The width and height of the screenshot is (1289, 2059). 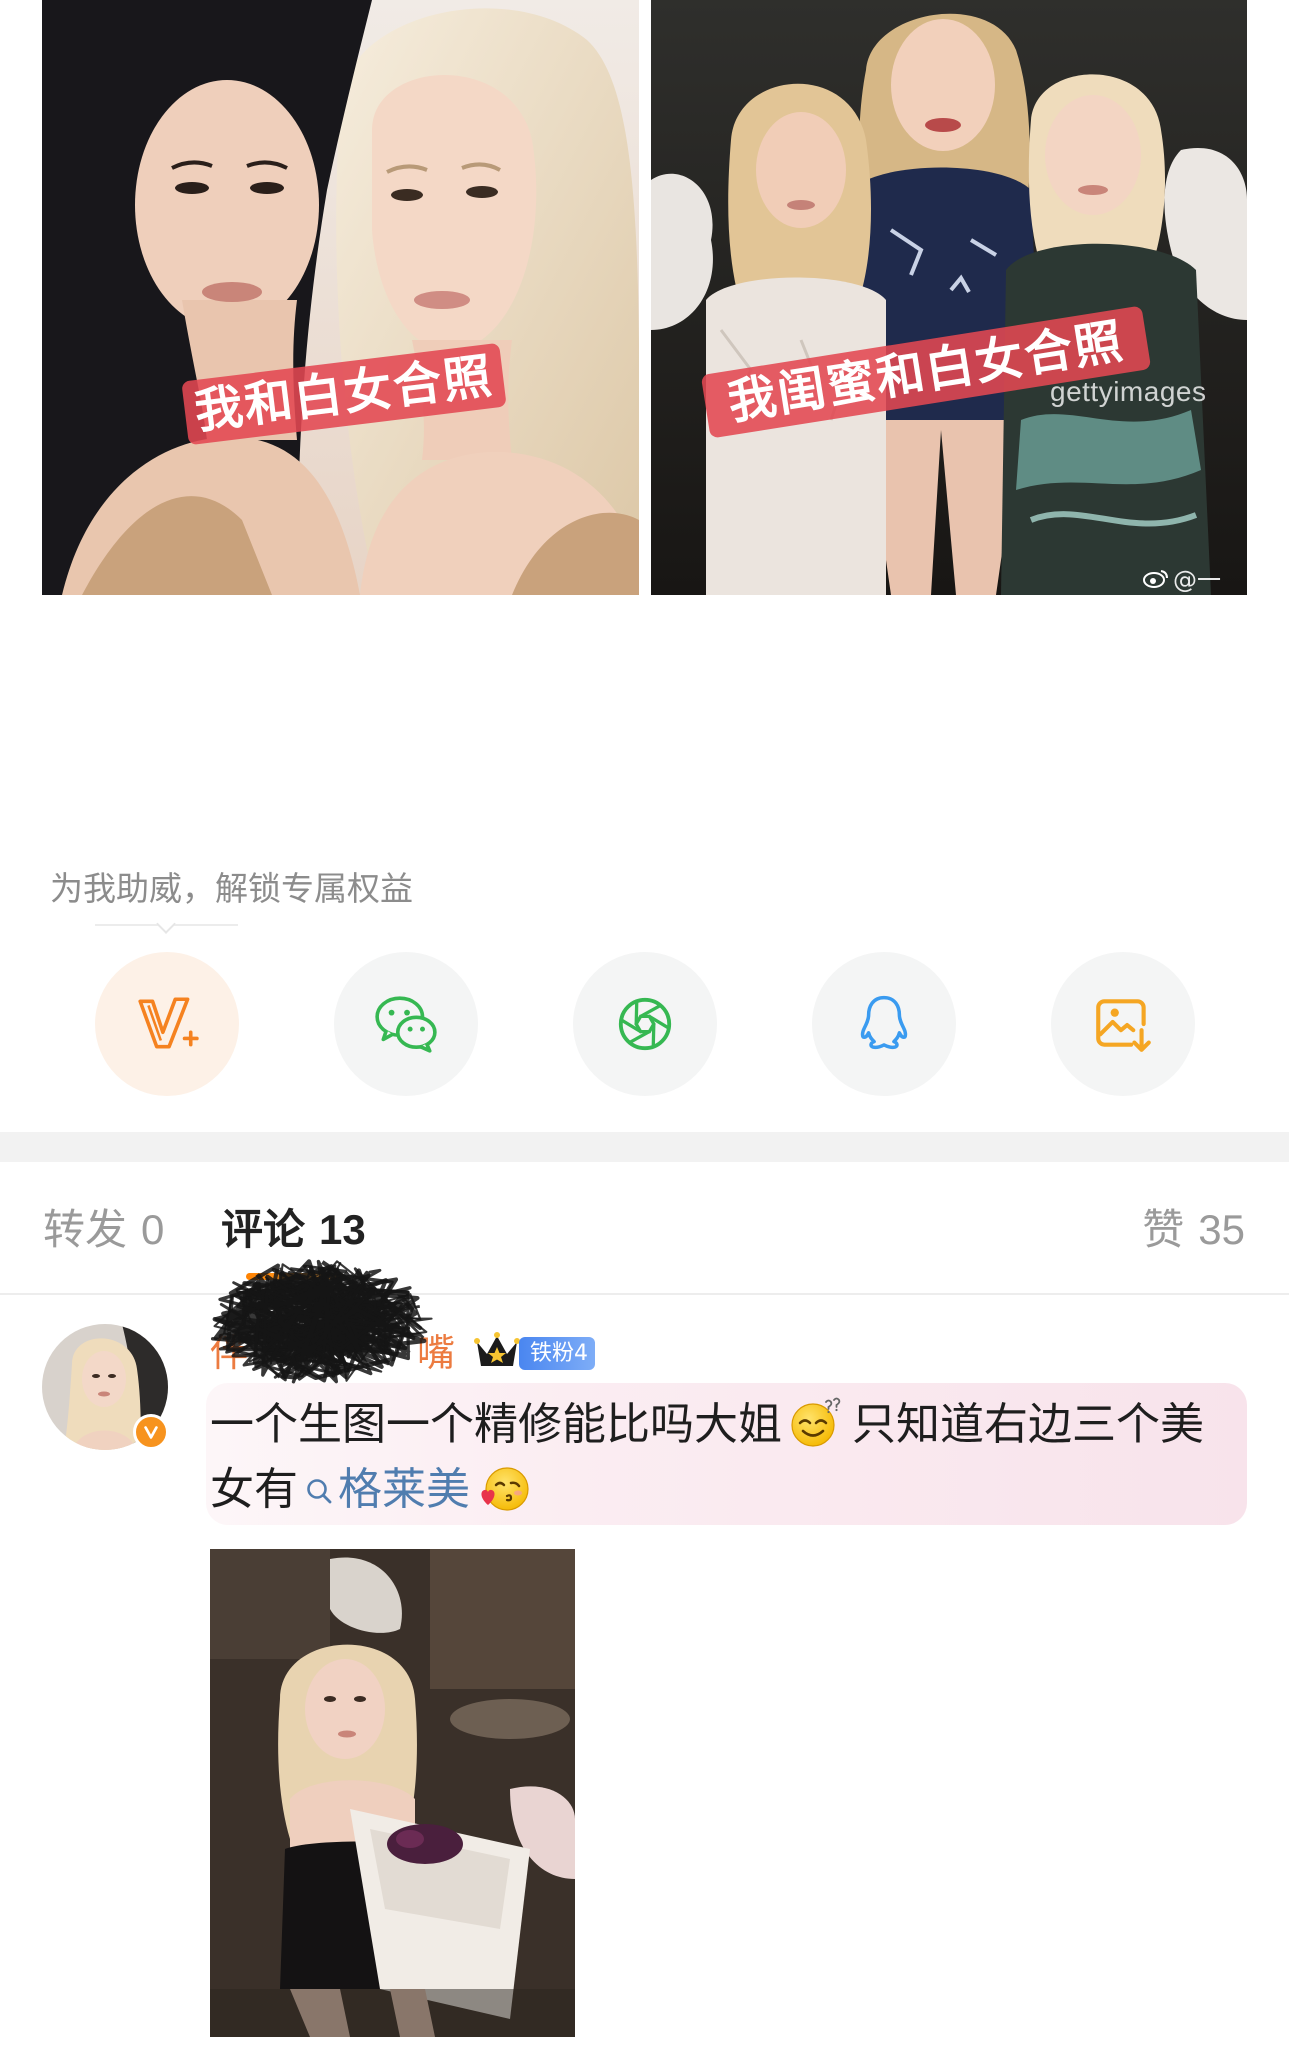 I want to click on vip-support-button, so click(x=167, y=1024).